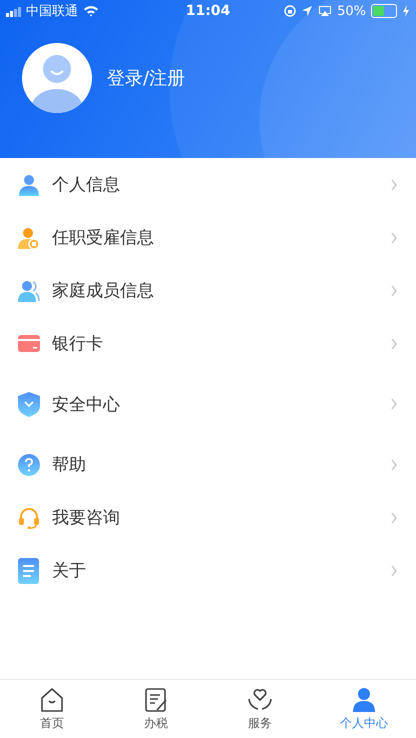 Image resolution: width=416 pixels, height=738 pixels. What do you see at coordinates (52, 11) in the screenshot?
I see `carrier-name: 中国联通` at bounding box center [52, 11].